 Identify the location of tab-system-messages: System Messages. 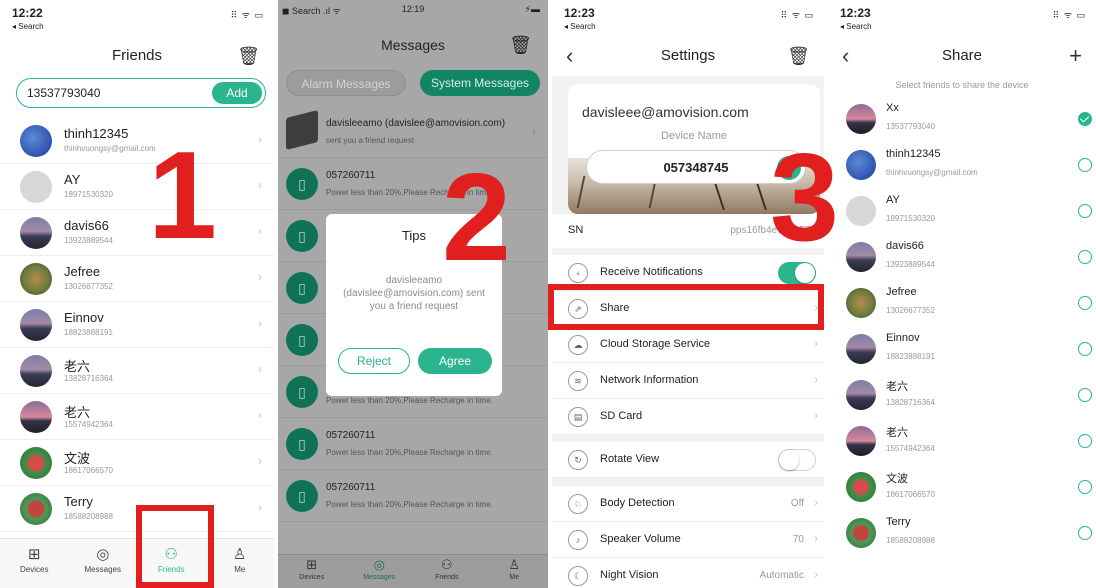
(480, 83).